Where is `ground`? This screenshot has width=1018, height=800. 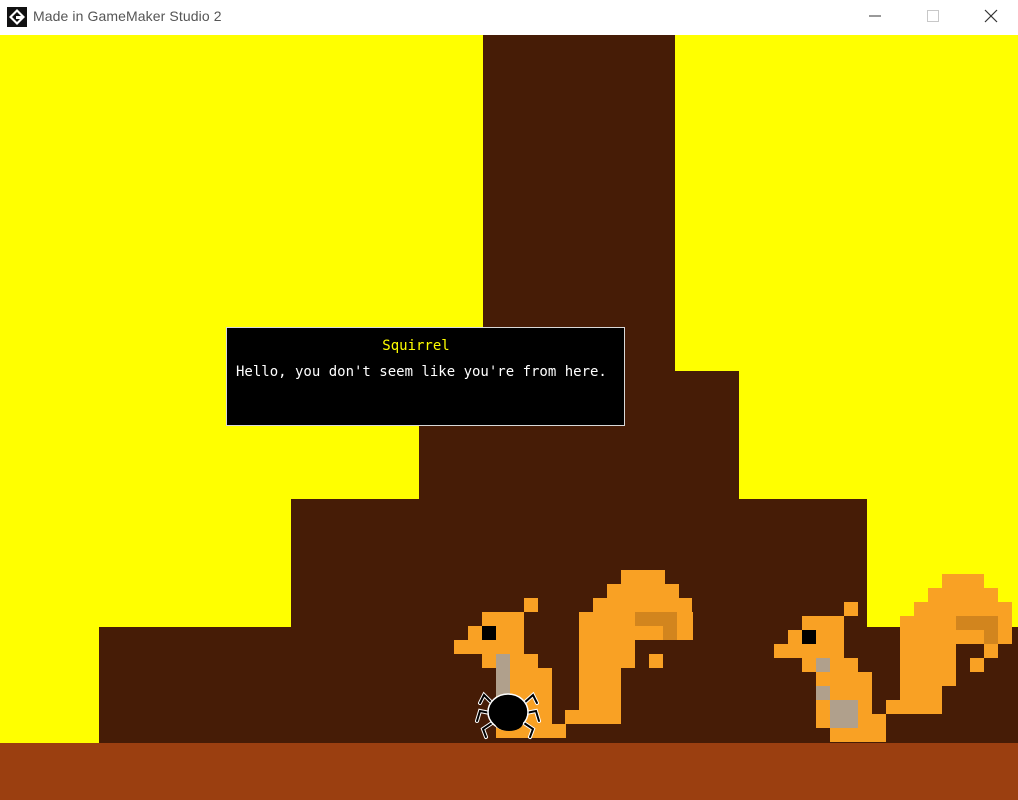
ground is located at coordinates (509, 771).